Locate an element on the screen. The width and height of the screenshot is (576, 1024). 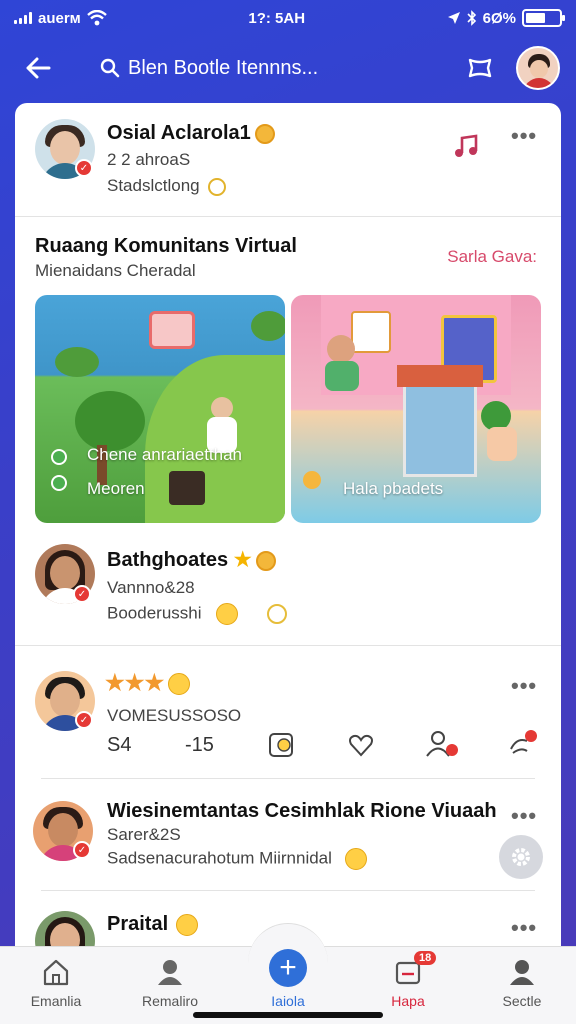
gold-check-icon is located at coordinates (217, 186).